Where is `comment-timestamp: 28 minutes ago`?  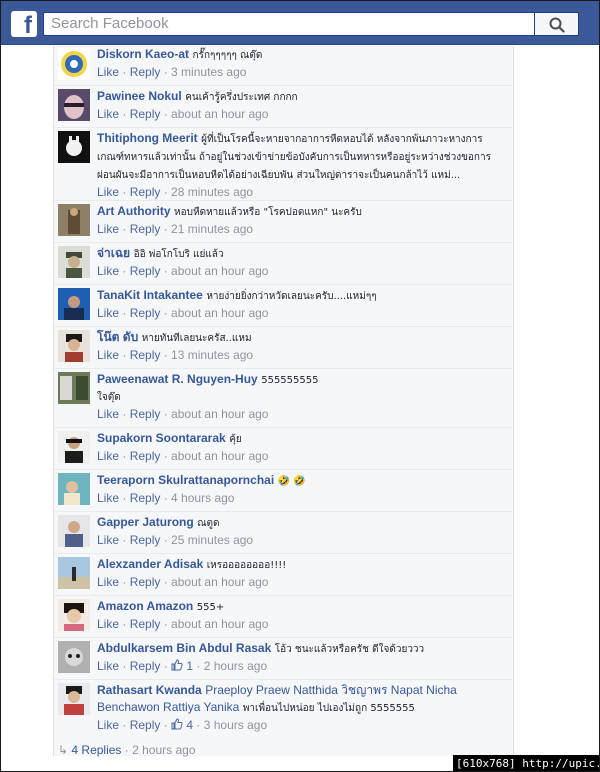
comment-timestamp: 28 minutes ago is located at coordinates (212, 192).